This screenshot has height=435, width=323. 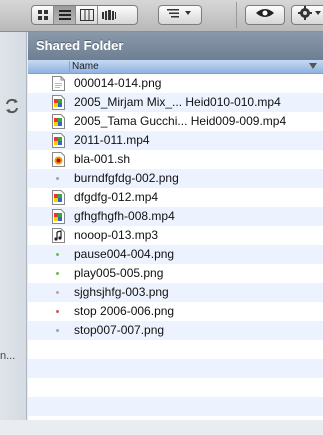 I want to click on file-name: sjghsjhfg-003.png, so click(x=121, y=292).